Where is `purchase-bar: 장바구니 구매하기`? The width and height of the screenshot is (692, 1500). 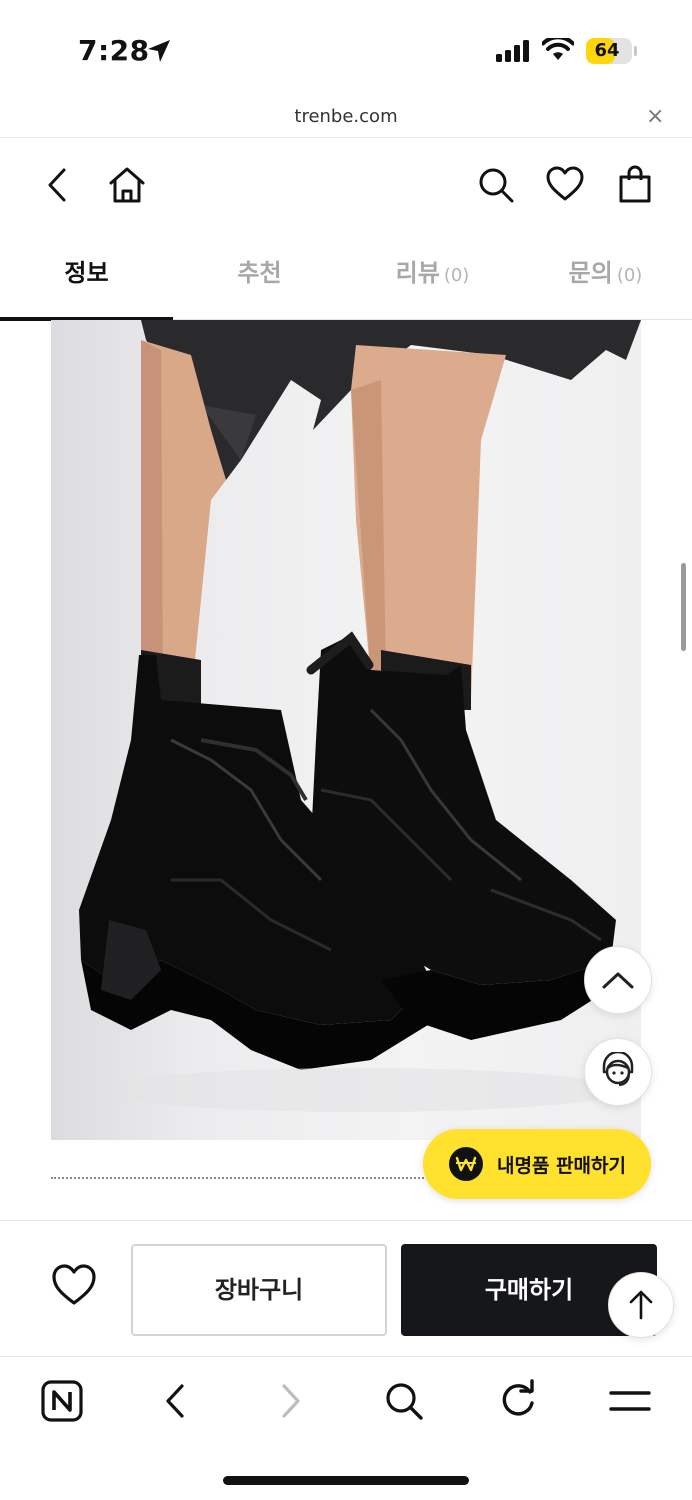 purchase-bar: 장바구니 구매하기 is located at coordinates (346, 1288).